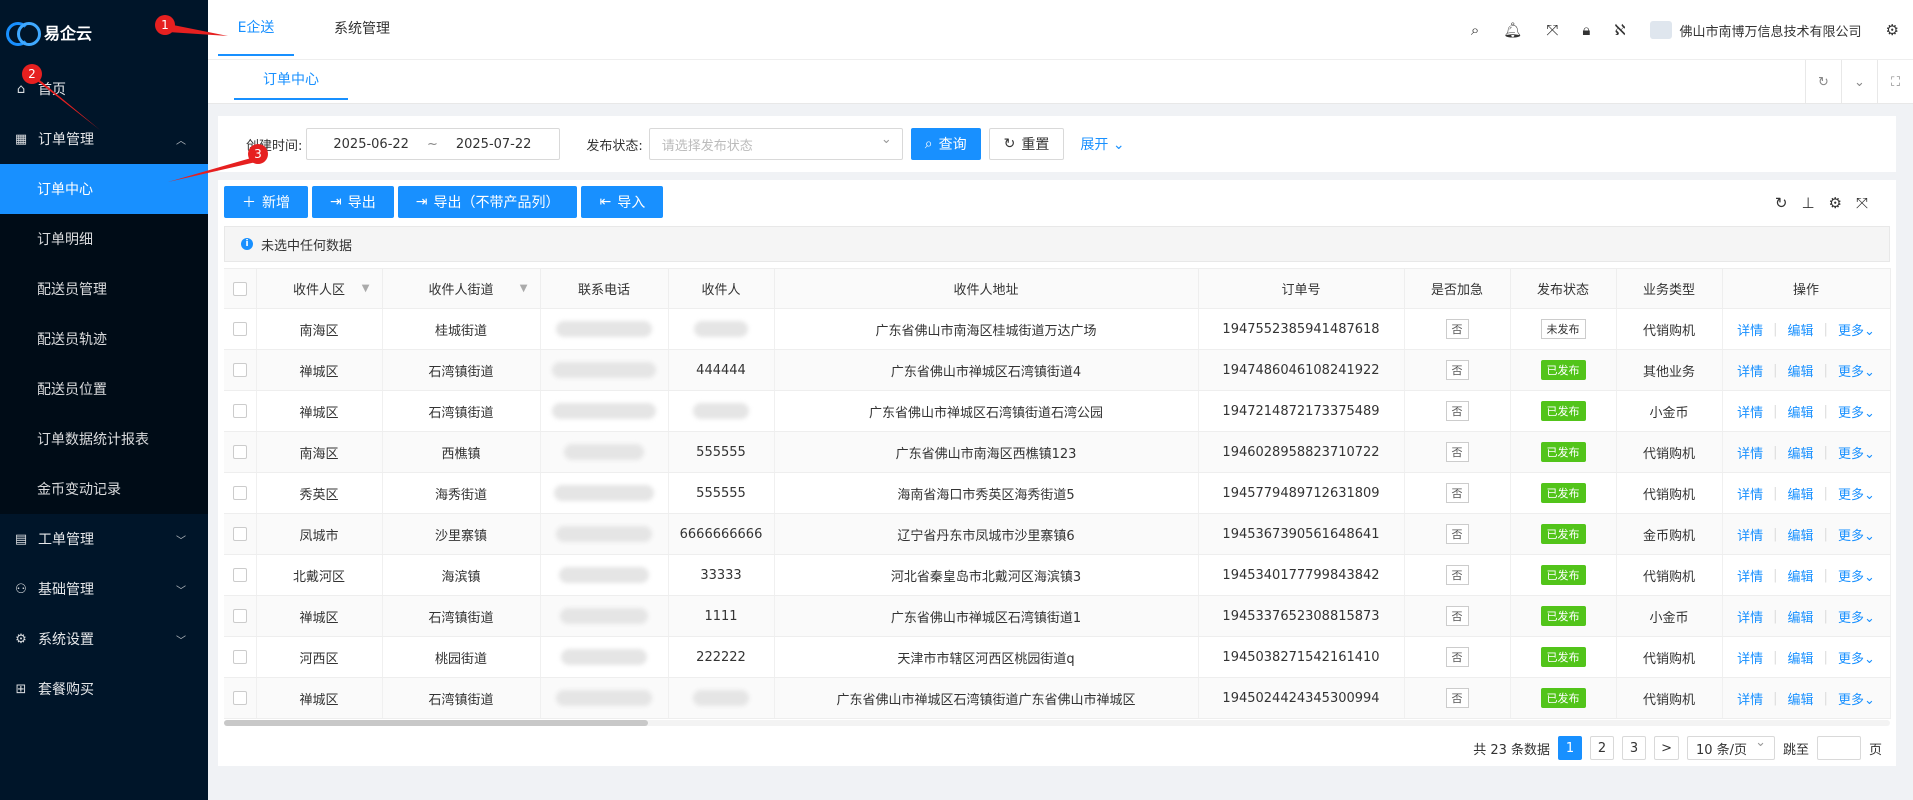  I want to click on sidebar-item-basic-management: ⚇ 基础管理 ﹀, so click(104, 589).